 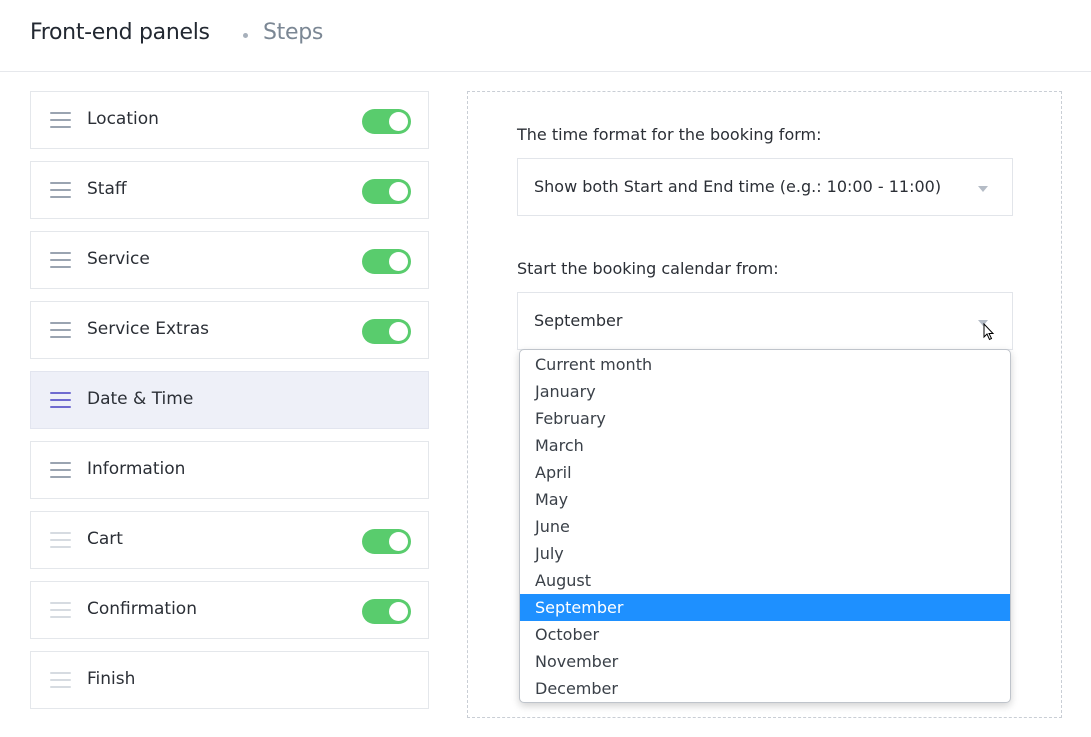 I want to click on step-item: Confirmation, so click(x=229, y=610).